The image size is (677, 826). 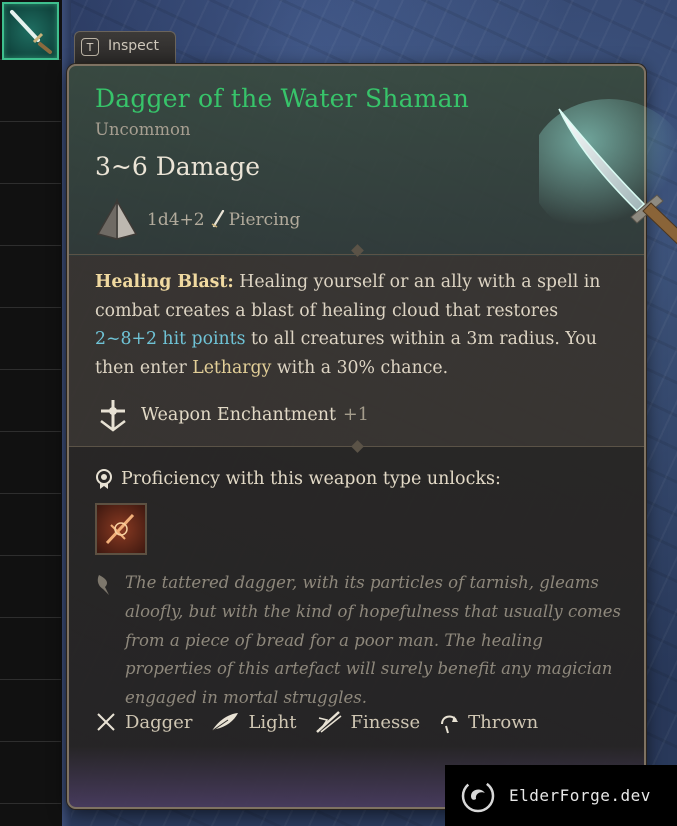 I want to click on piercing-icon, so click(x=217, y=219).